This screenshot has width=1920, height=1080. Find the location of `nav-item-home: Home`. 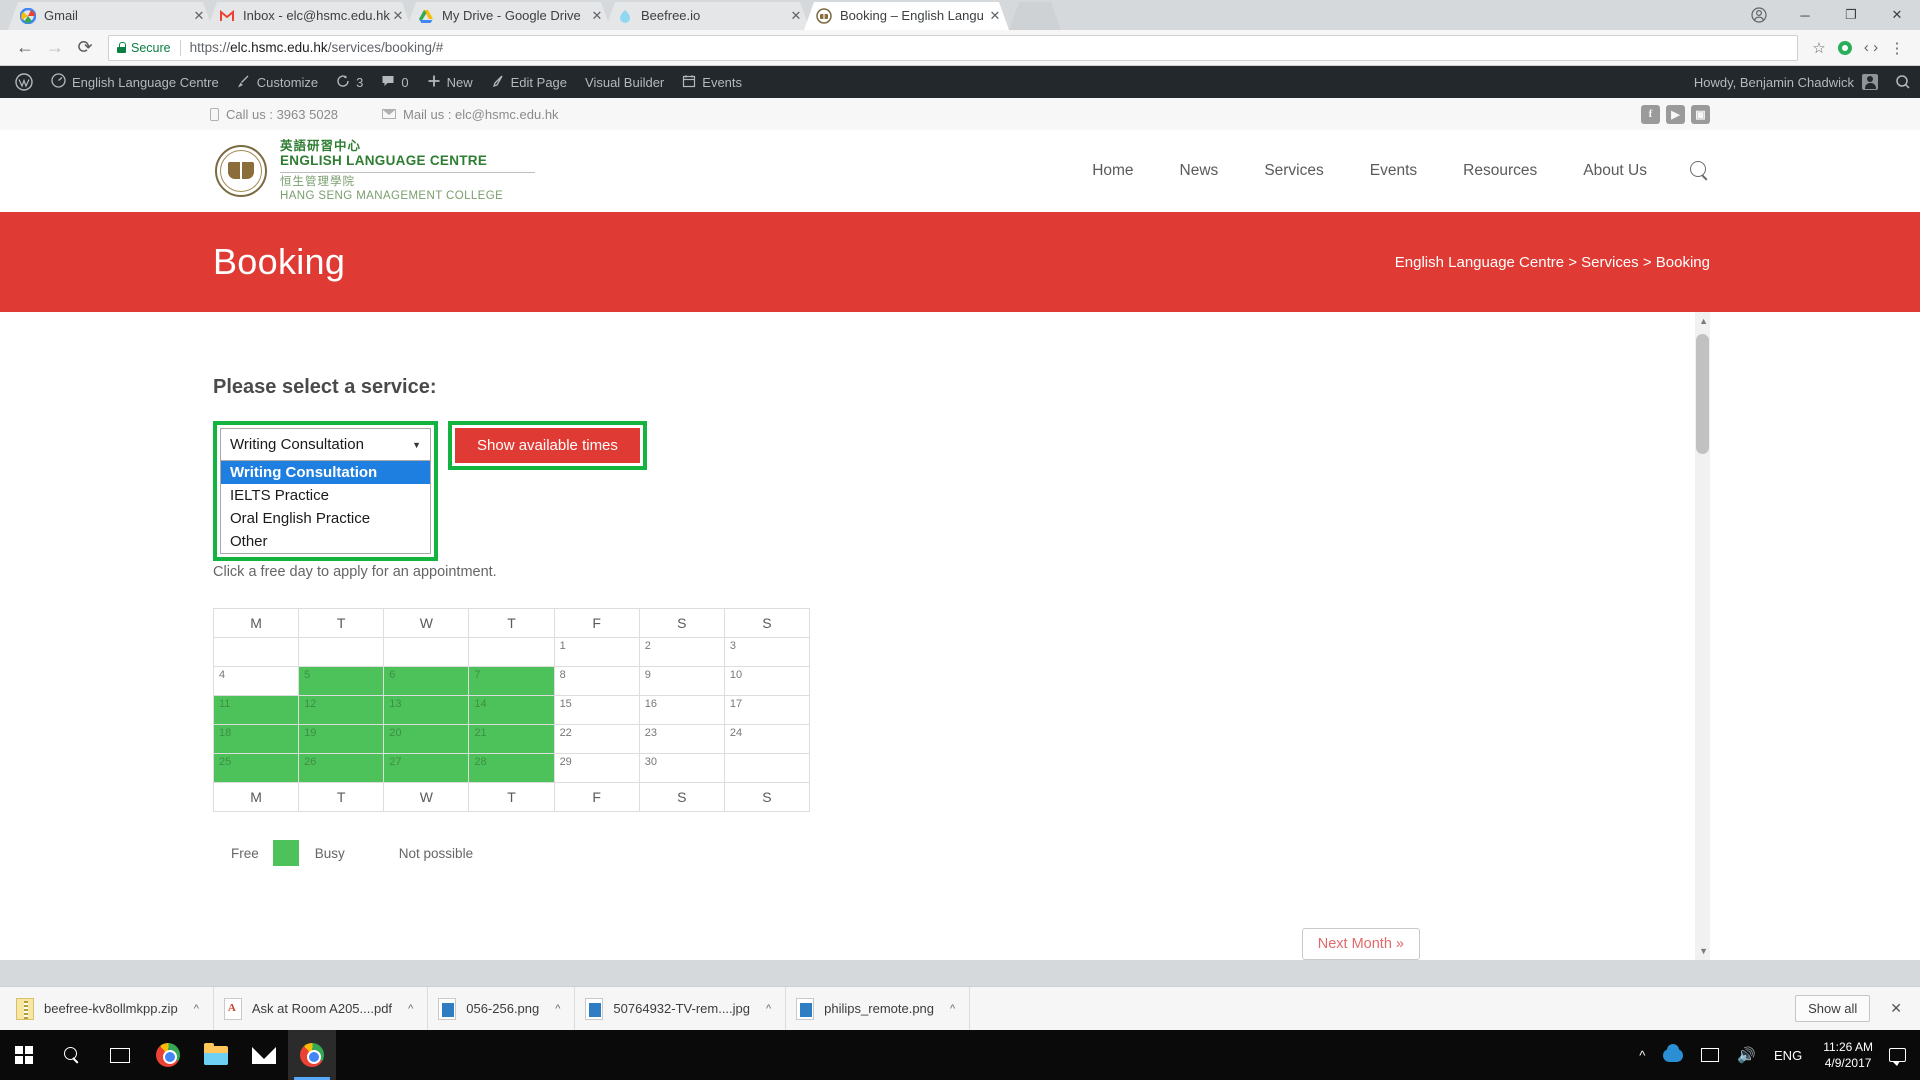

nav-item-home: Home is located at coordinates (1112, 171).